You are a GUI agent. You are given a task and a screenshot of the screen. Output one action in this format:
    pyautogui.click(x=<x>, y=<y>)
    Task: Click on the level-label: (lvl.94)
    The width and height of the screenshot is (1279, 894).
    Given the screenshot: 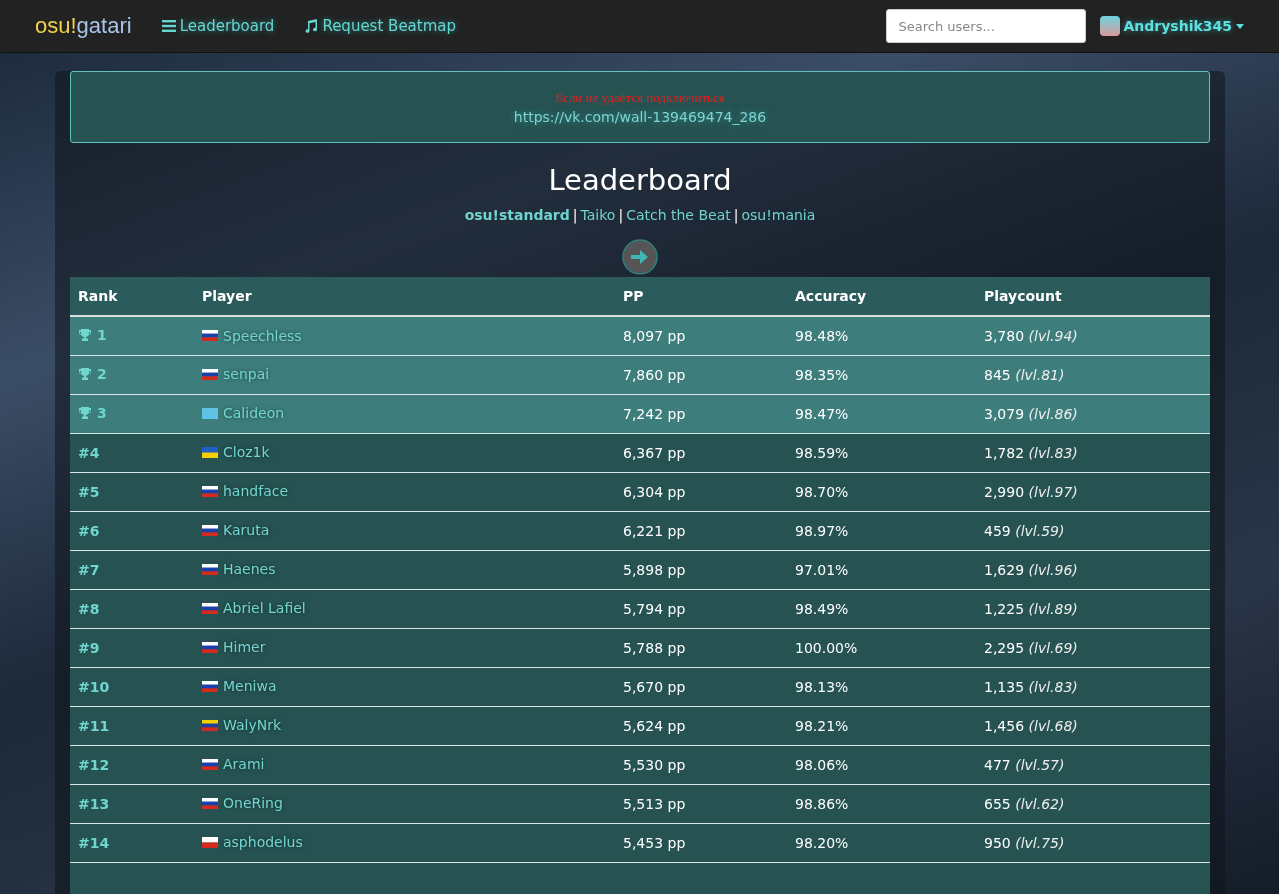 What is the action you would take?
    pyautogui.click(x=1053, y=335)
    